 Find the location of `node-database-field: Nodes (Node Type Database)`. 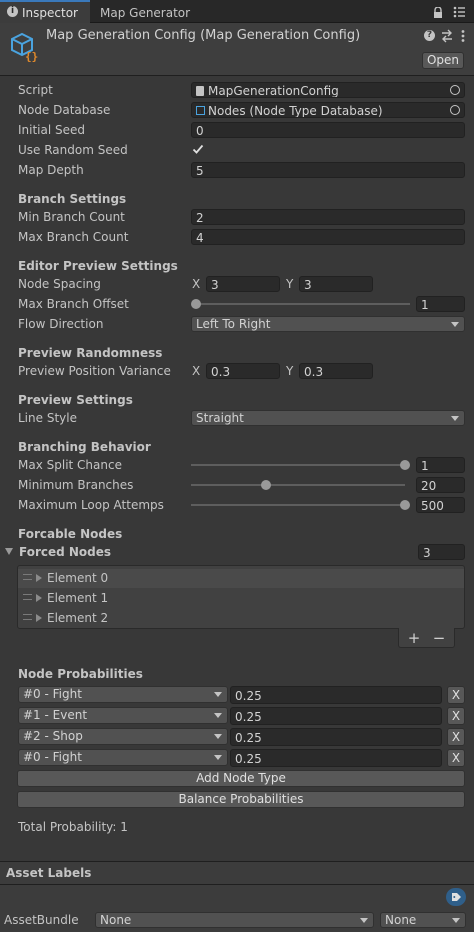

node-database-field: Nodes (Node Type Database) is located at coordinates (328, 110).